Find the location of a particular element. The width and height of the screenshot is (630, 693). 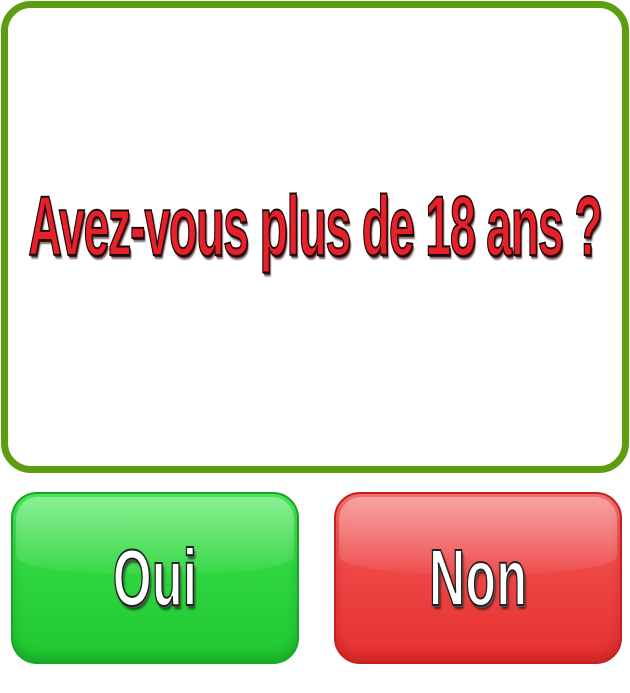

yes-button: Oui is located at coordinates (155, 578).